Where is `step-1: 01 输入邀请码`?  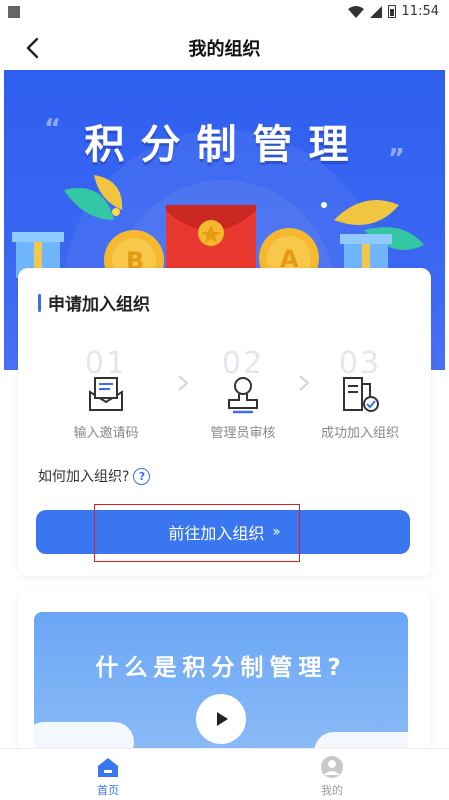 step-1: 01 输入邀请码 is located at coordinates (106, 394).